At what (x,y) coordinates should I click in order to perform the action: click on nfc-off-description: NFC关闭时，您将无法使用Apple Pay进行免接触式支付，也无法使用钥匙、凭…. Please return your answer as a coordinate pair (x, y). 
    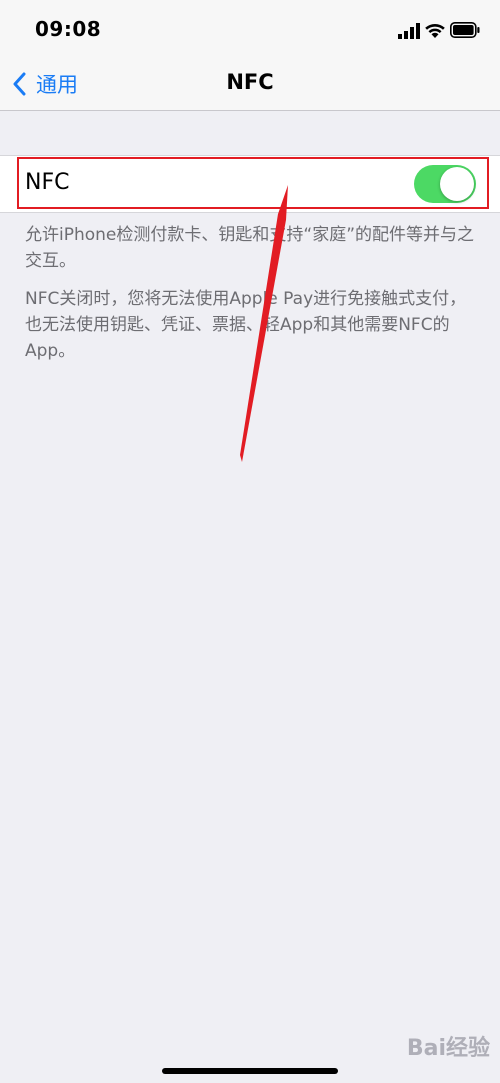
    Looking at the image, I should click on (246, 325).